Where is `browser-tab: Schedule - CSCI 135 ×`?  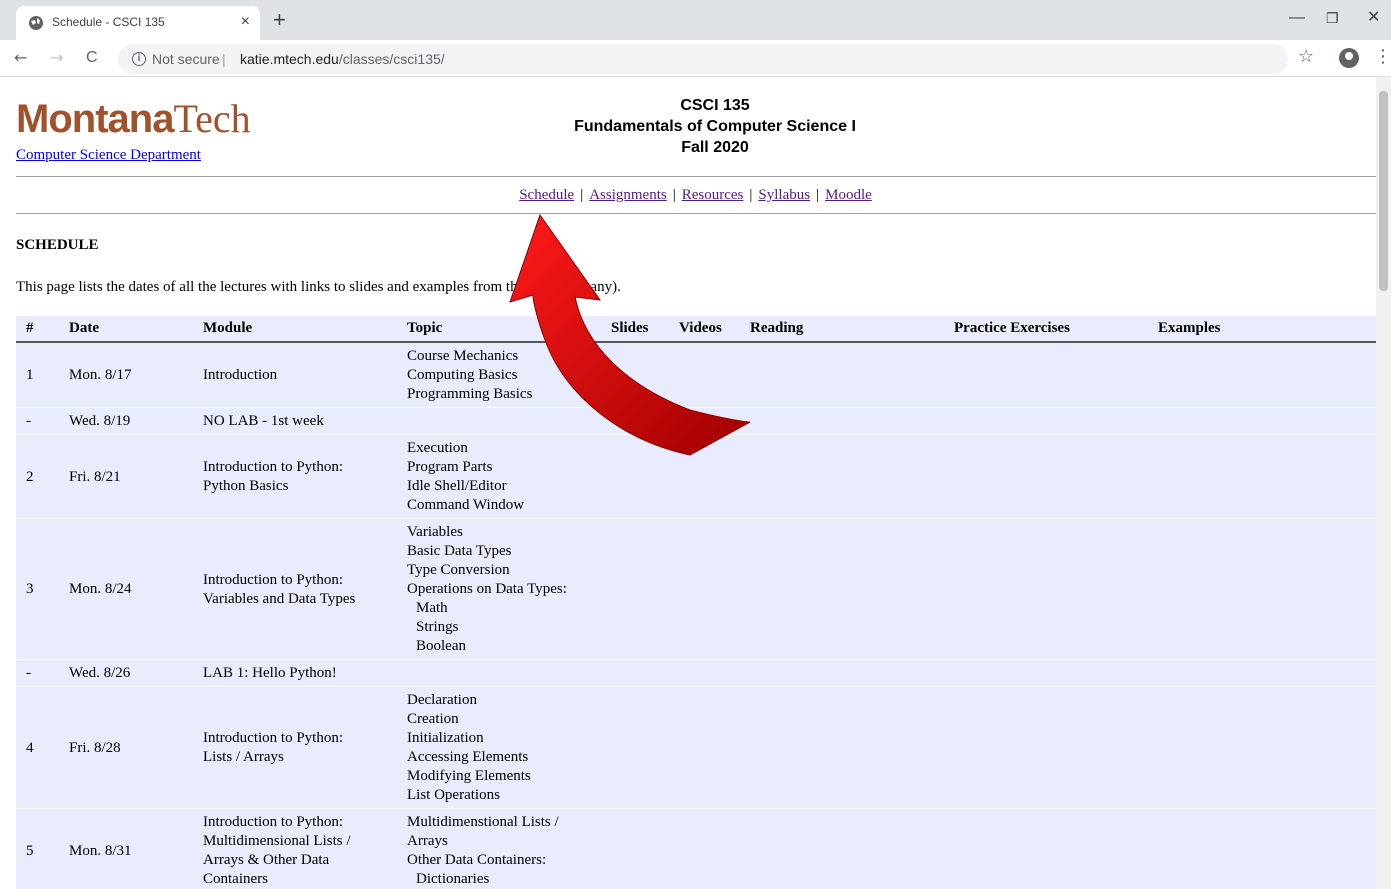 browser-tab: Schedule - CSCI 135 × is located at coordinates (138, 23).